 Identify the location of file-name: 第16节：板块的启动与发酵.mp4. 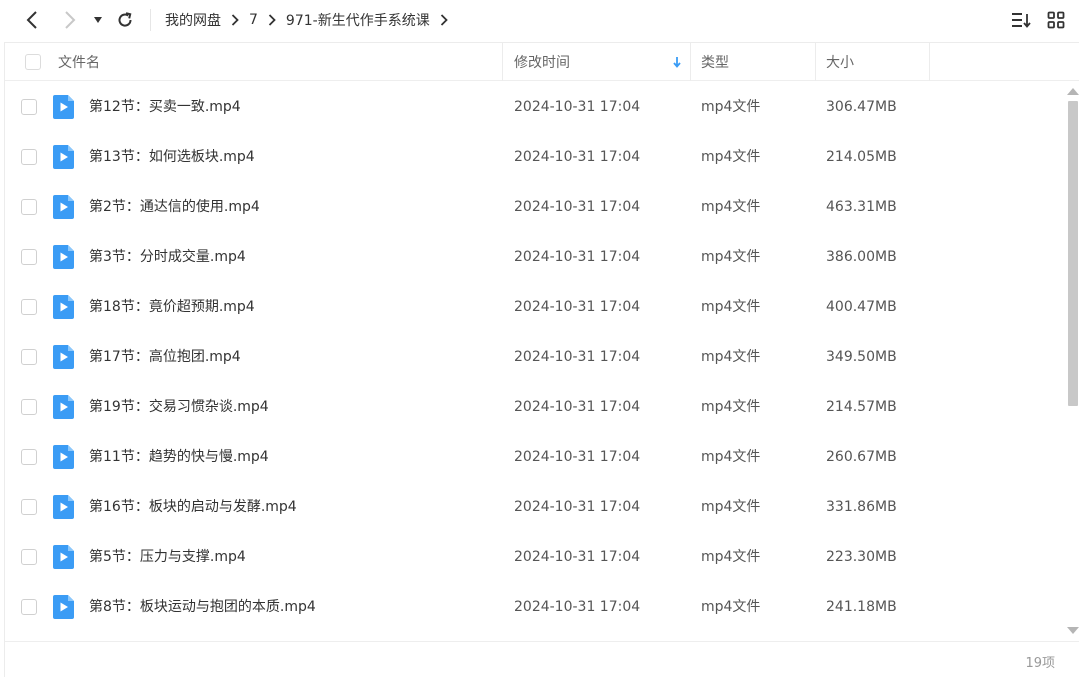
(193, 507).